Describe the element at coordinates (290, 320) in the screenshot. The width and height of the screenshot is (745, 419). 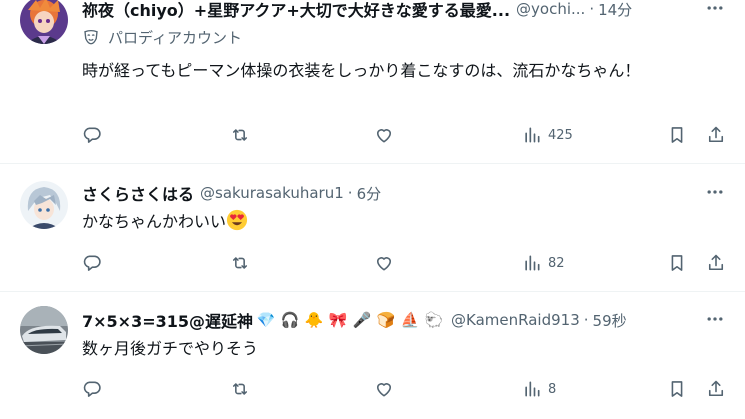
I see `name-emoji: 🎧` at that location.